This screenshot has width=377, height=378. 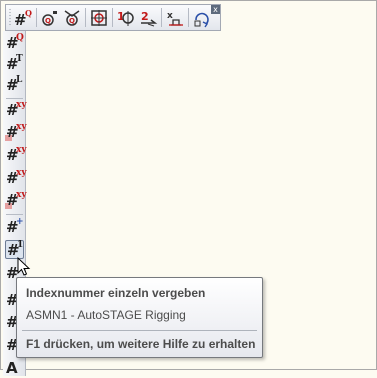 I want to click on tag-q-arrow-button: Q, so click(x=72, y=18).